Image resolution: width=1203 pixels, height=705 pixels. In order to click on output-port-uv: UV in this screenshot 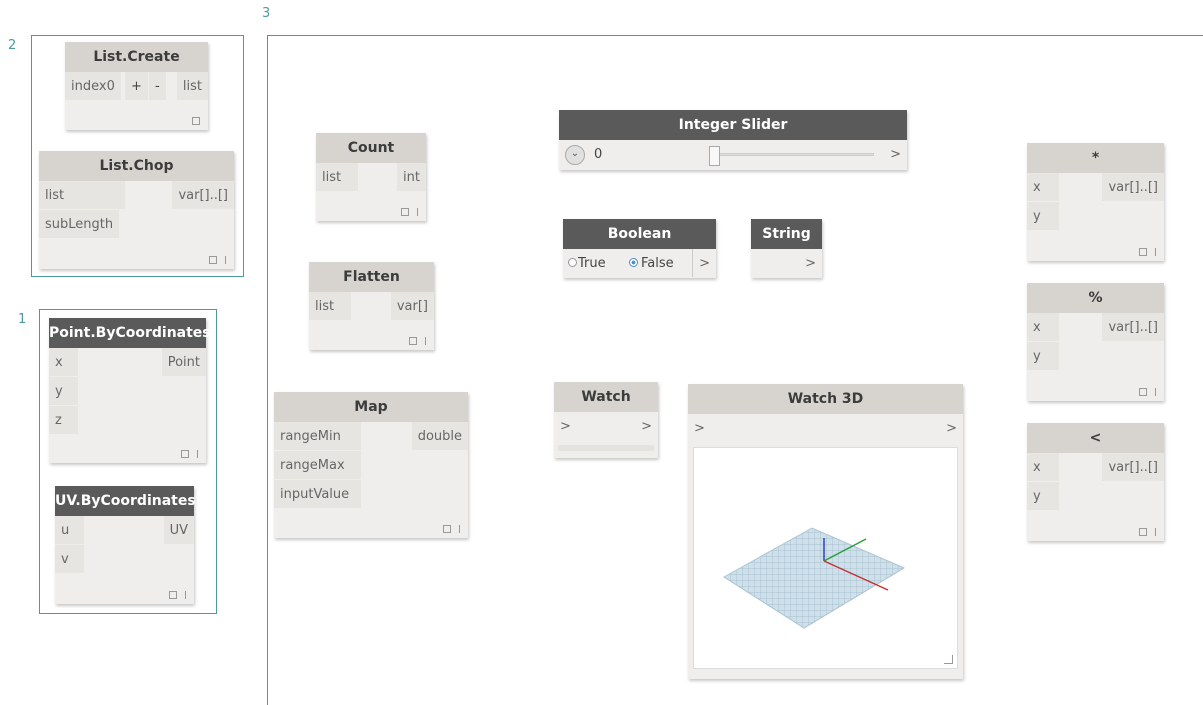, I will do `click(178, 530)`.